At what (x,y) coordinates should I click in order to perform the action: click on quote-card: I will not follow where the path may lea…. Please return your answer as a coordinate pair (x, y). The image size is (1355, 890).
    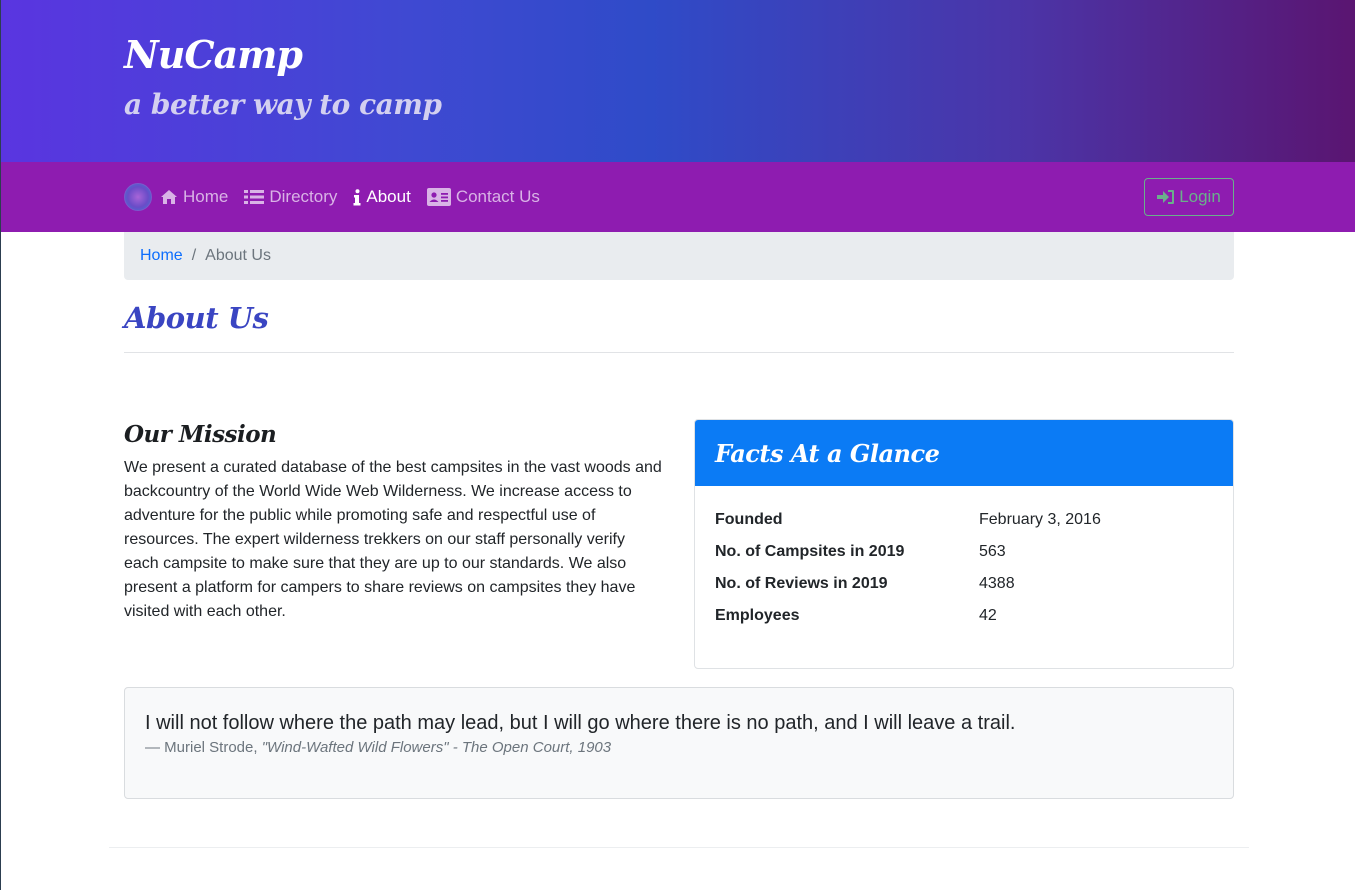
    Looking at the image, I should click on (679, 743).